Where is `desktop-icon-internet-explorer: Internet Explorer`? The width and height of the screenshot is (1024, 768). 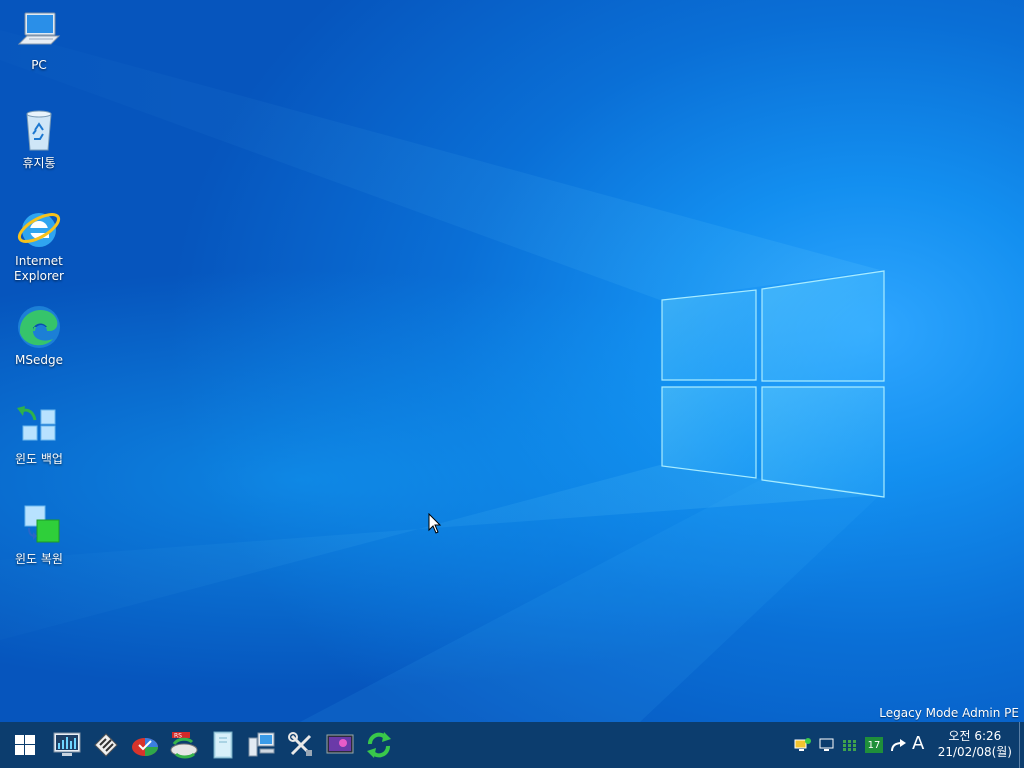 desktop-icon-internet-explorer: Internet Explorer is located at coordinates (39, 244).